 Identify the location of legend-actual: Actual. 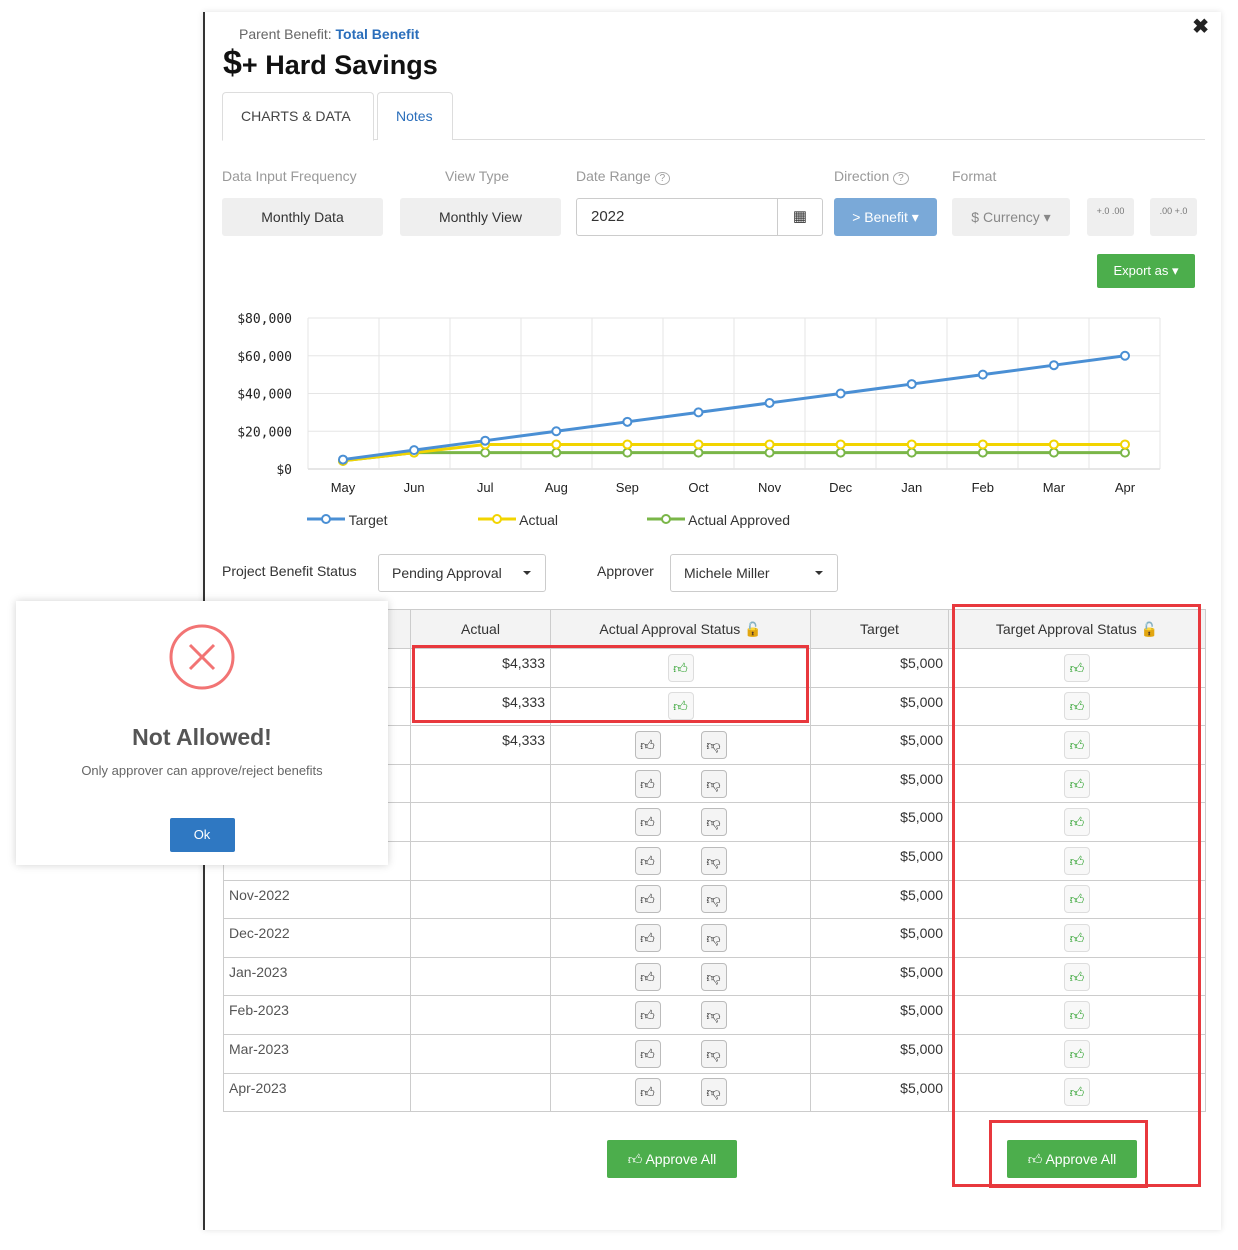
(518, 520).